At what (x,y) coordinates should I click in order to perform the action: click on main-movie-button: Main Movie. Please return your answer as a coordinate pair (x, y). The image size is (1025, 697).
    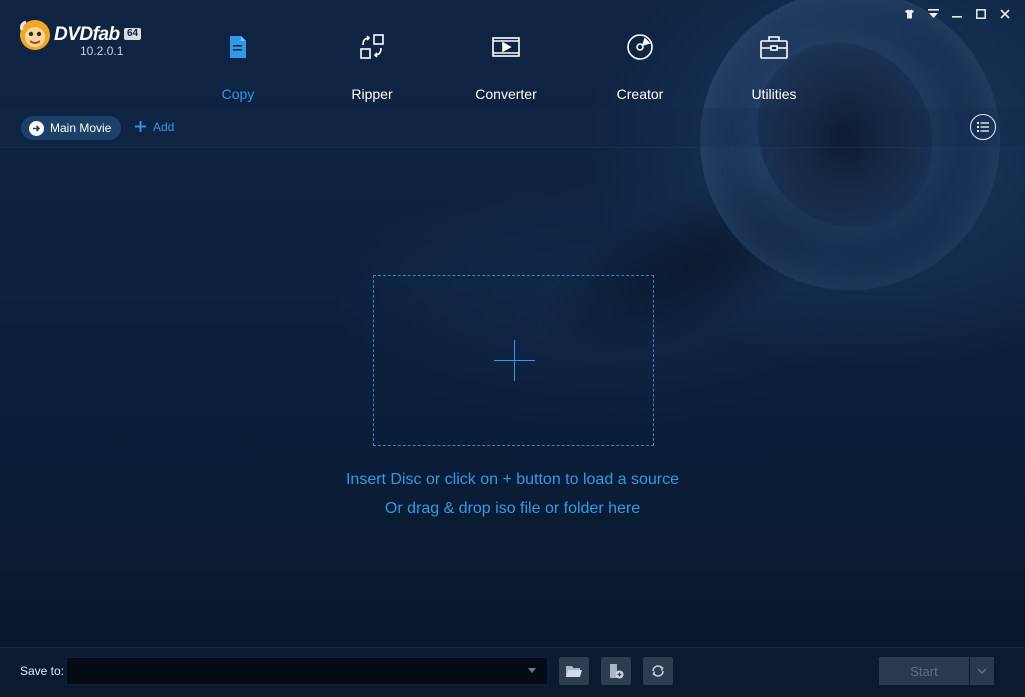
    Looking at the image, I should click on (71, 128).